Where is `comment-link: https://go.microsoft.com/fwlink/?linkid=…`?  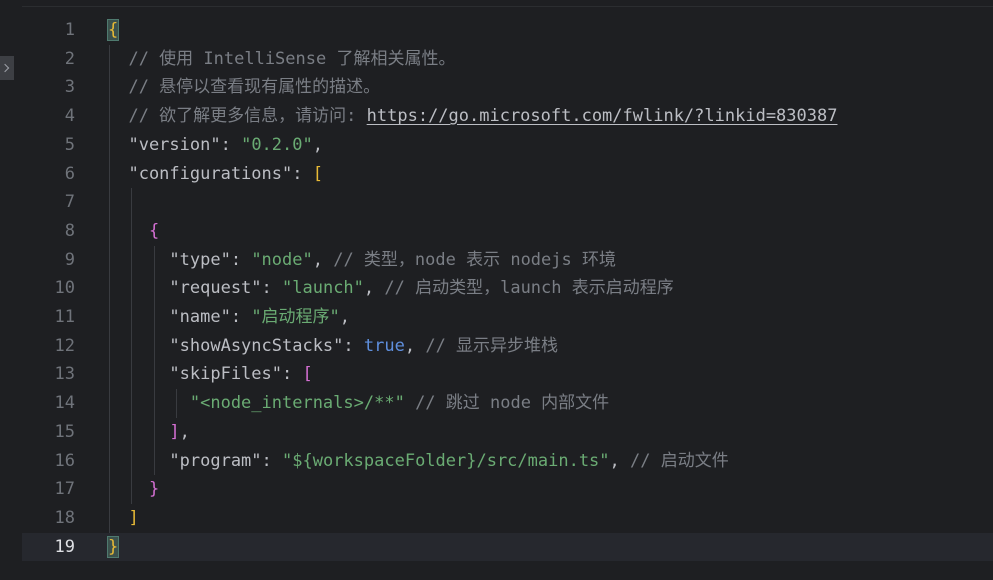
comment-link: https://go.microsoft.com/fwlink/?linkid=… is located at coordinates (602, 116).